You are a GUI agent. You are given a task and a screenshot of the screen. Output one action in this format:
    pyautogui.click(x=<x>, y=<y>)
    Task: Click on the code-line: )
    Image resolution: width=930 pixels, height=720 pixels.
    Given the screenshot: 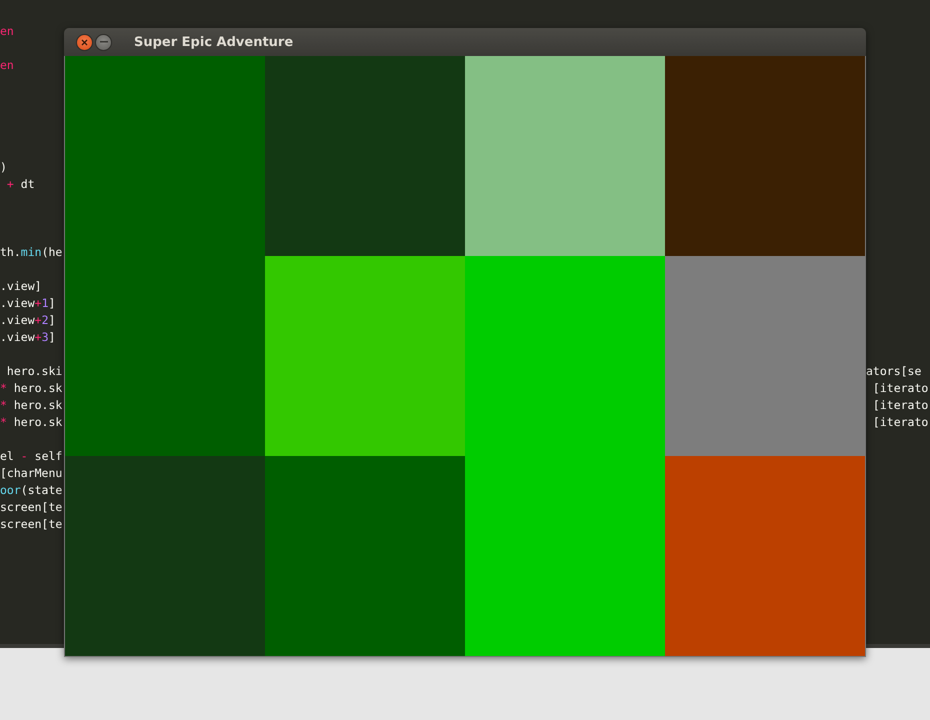 What is the action you would take?
    pyautogui.click(x=3, y=167)
    